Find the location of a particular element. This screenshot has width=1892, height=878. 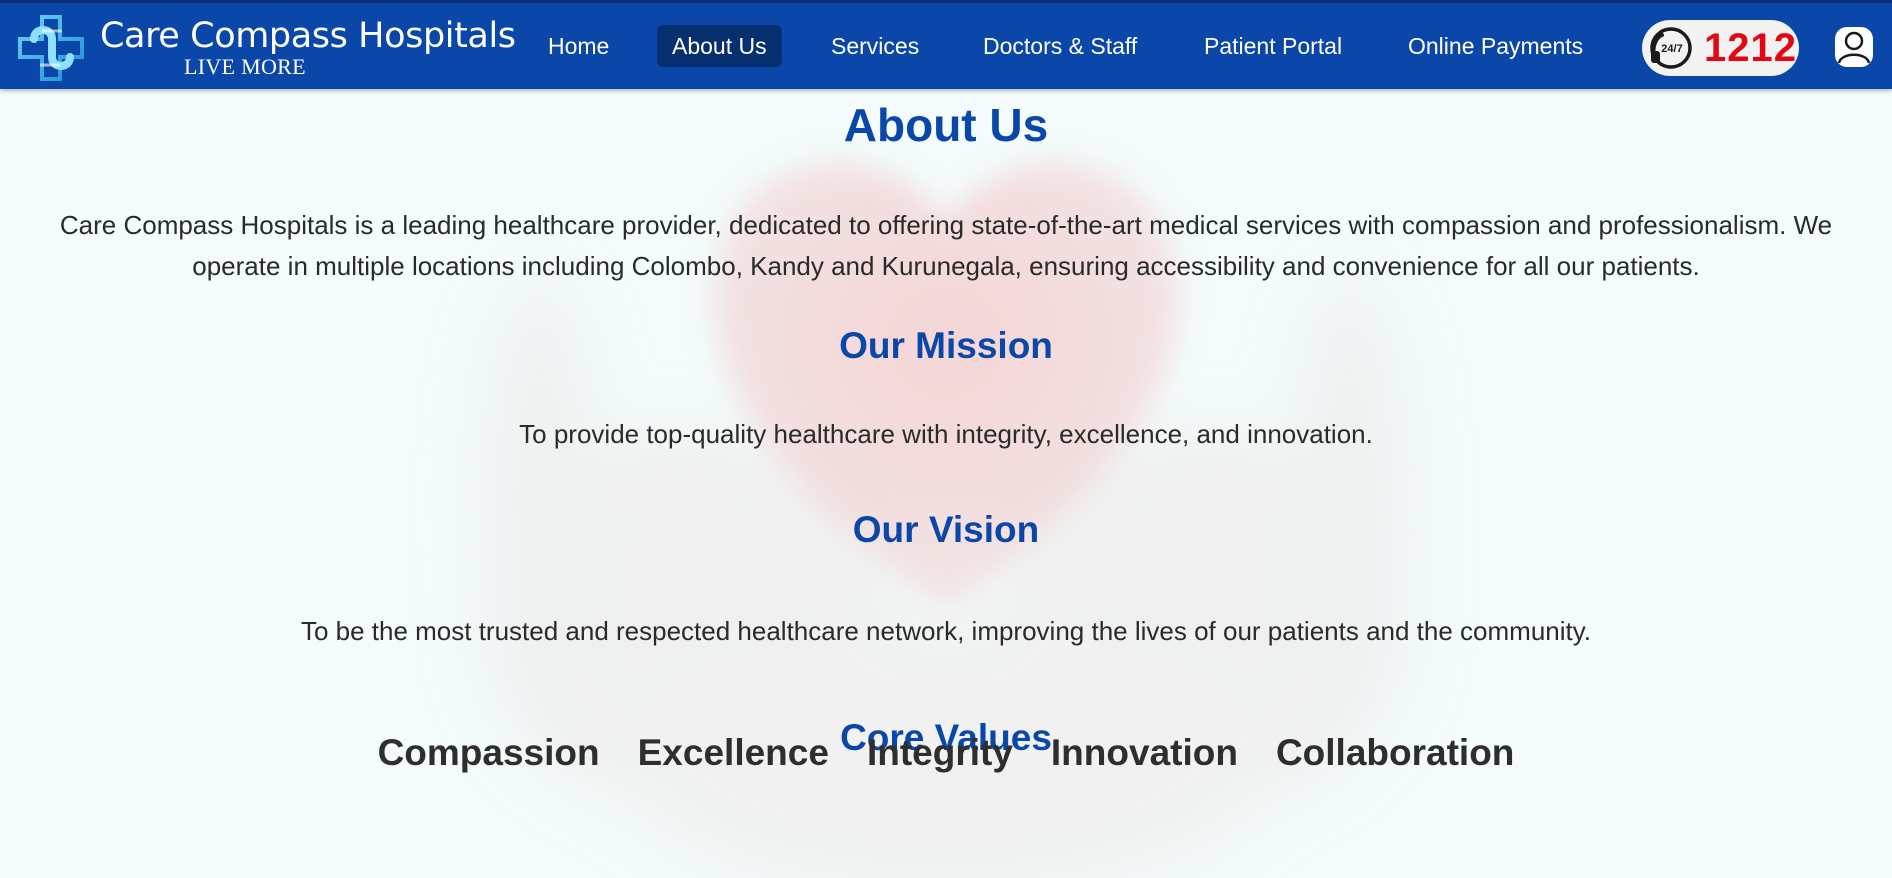

core-value-collaboration: Collaboration is located at coordinates (1395, 752).